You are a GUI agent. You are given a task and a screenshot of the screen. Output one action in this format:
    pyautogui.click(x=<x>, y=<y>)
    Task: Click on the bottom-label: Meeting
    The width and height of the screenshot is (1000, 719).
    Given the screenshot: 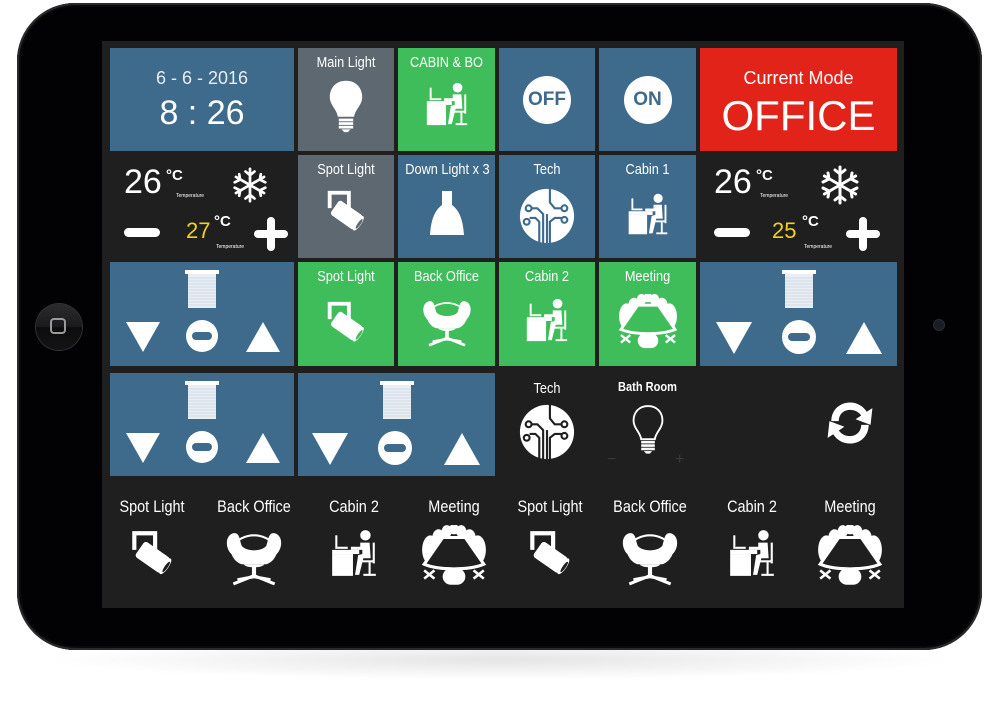 What is the action you would take?
    pyautogui.click(x=850, y=506)
    